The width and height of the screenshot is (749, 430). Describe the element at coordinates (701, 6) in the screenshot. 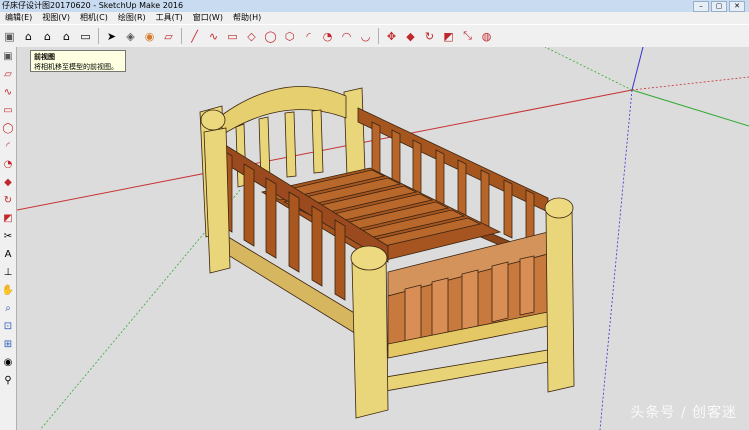

I see `minimize-button: –` at that location.